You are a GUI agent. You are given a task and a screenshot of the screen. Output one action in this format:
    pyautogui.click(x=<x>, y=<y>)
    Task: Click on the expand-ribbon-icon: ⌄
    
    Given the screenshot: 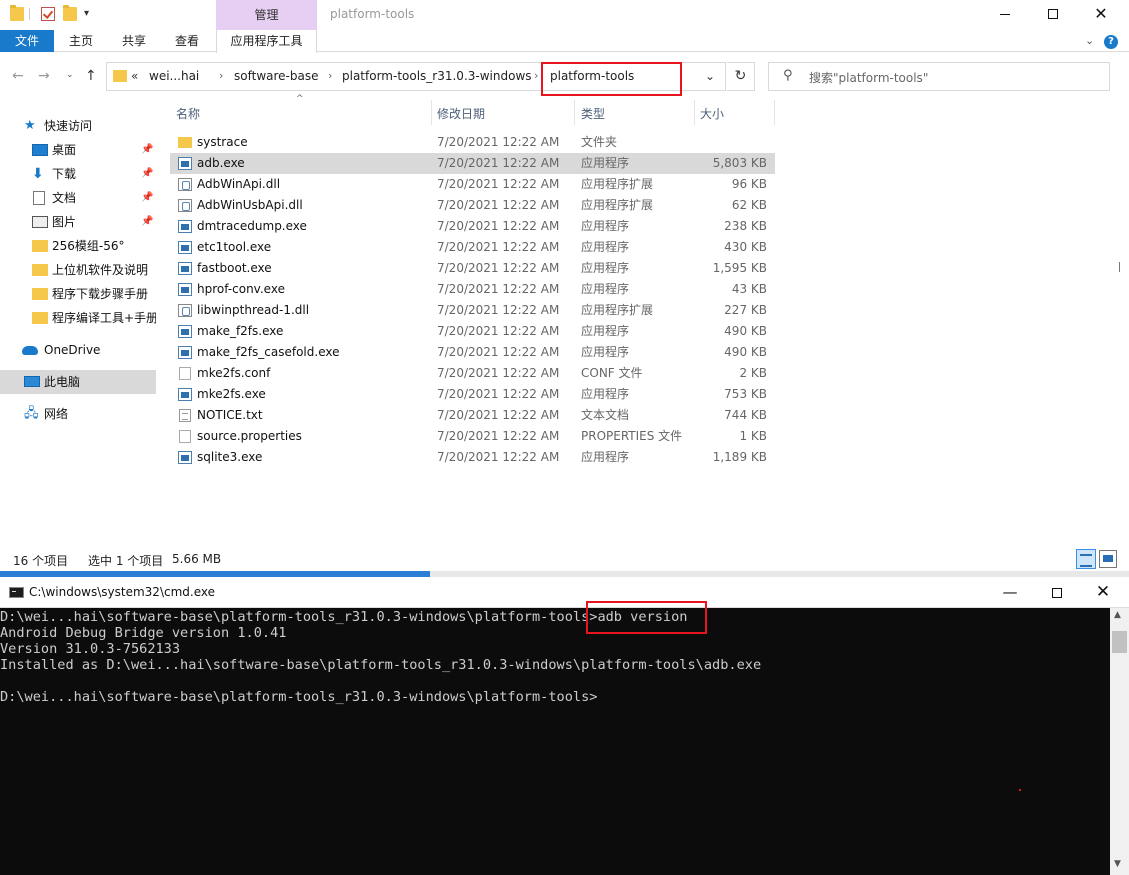 What is the action you would take?
    pyautogui.click(x=1089, y=40)
    